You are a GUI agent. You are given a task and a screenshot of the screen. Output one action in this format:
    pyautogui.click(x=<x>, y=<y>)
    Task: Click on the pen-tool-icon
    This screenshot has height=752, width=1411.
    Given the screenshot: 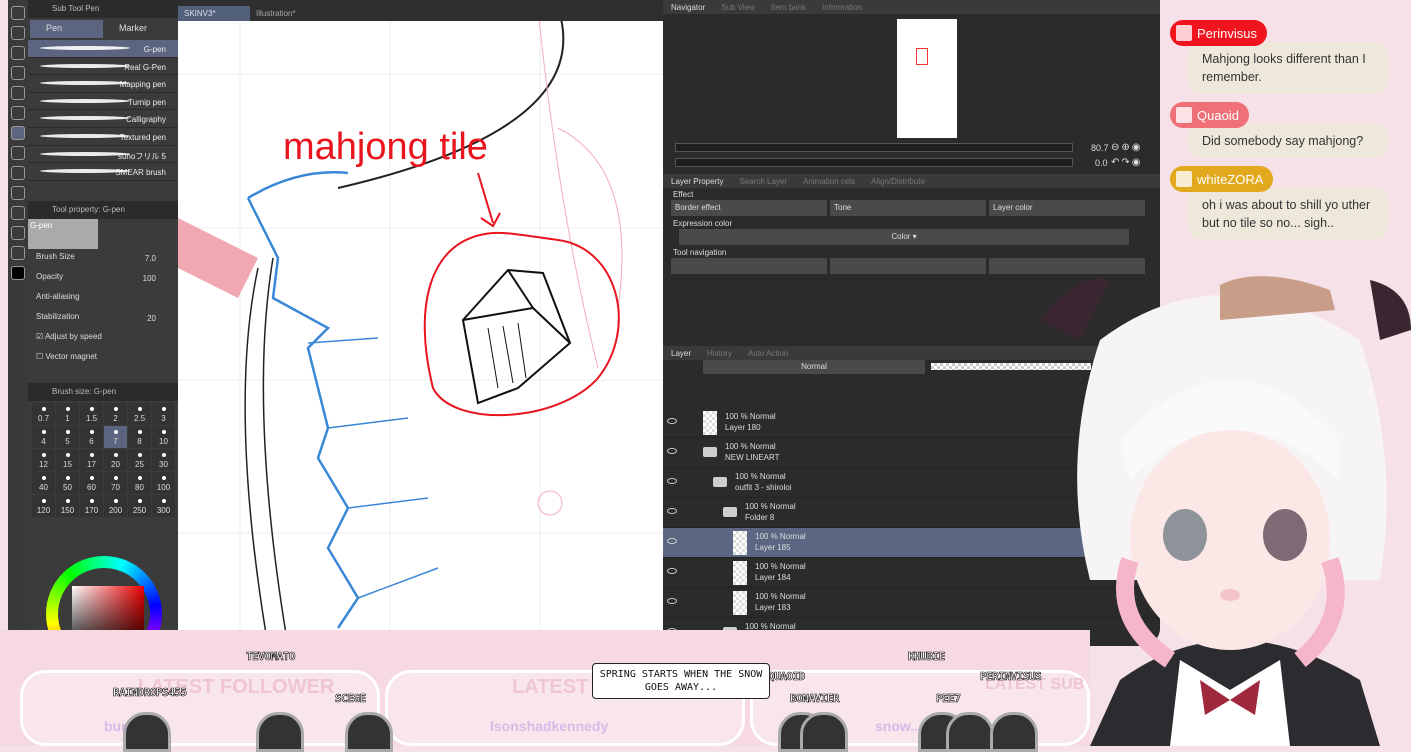 What is the action you would take?
    pyautogui.click(x=18, y=133)
    